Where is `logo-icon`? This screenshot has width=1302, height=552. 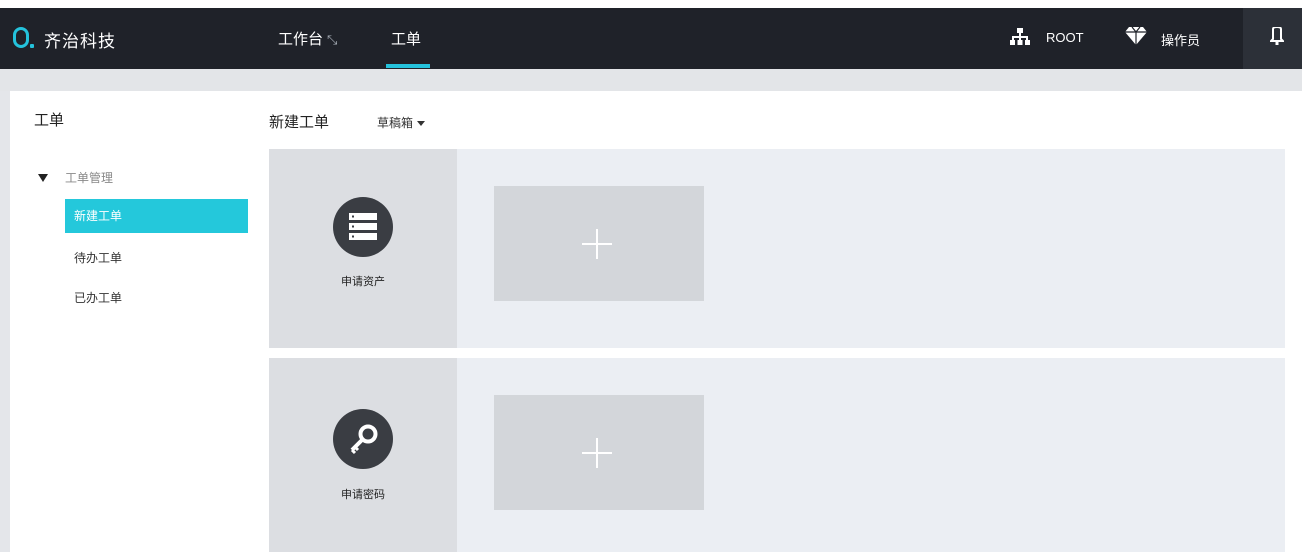
logo-icon is located at coordinates (21, 37).